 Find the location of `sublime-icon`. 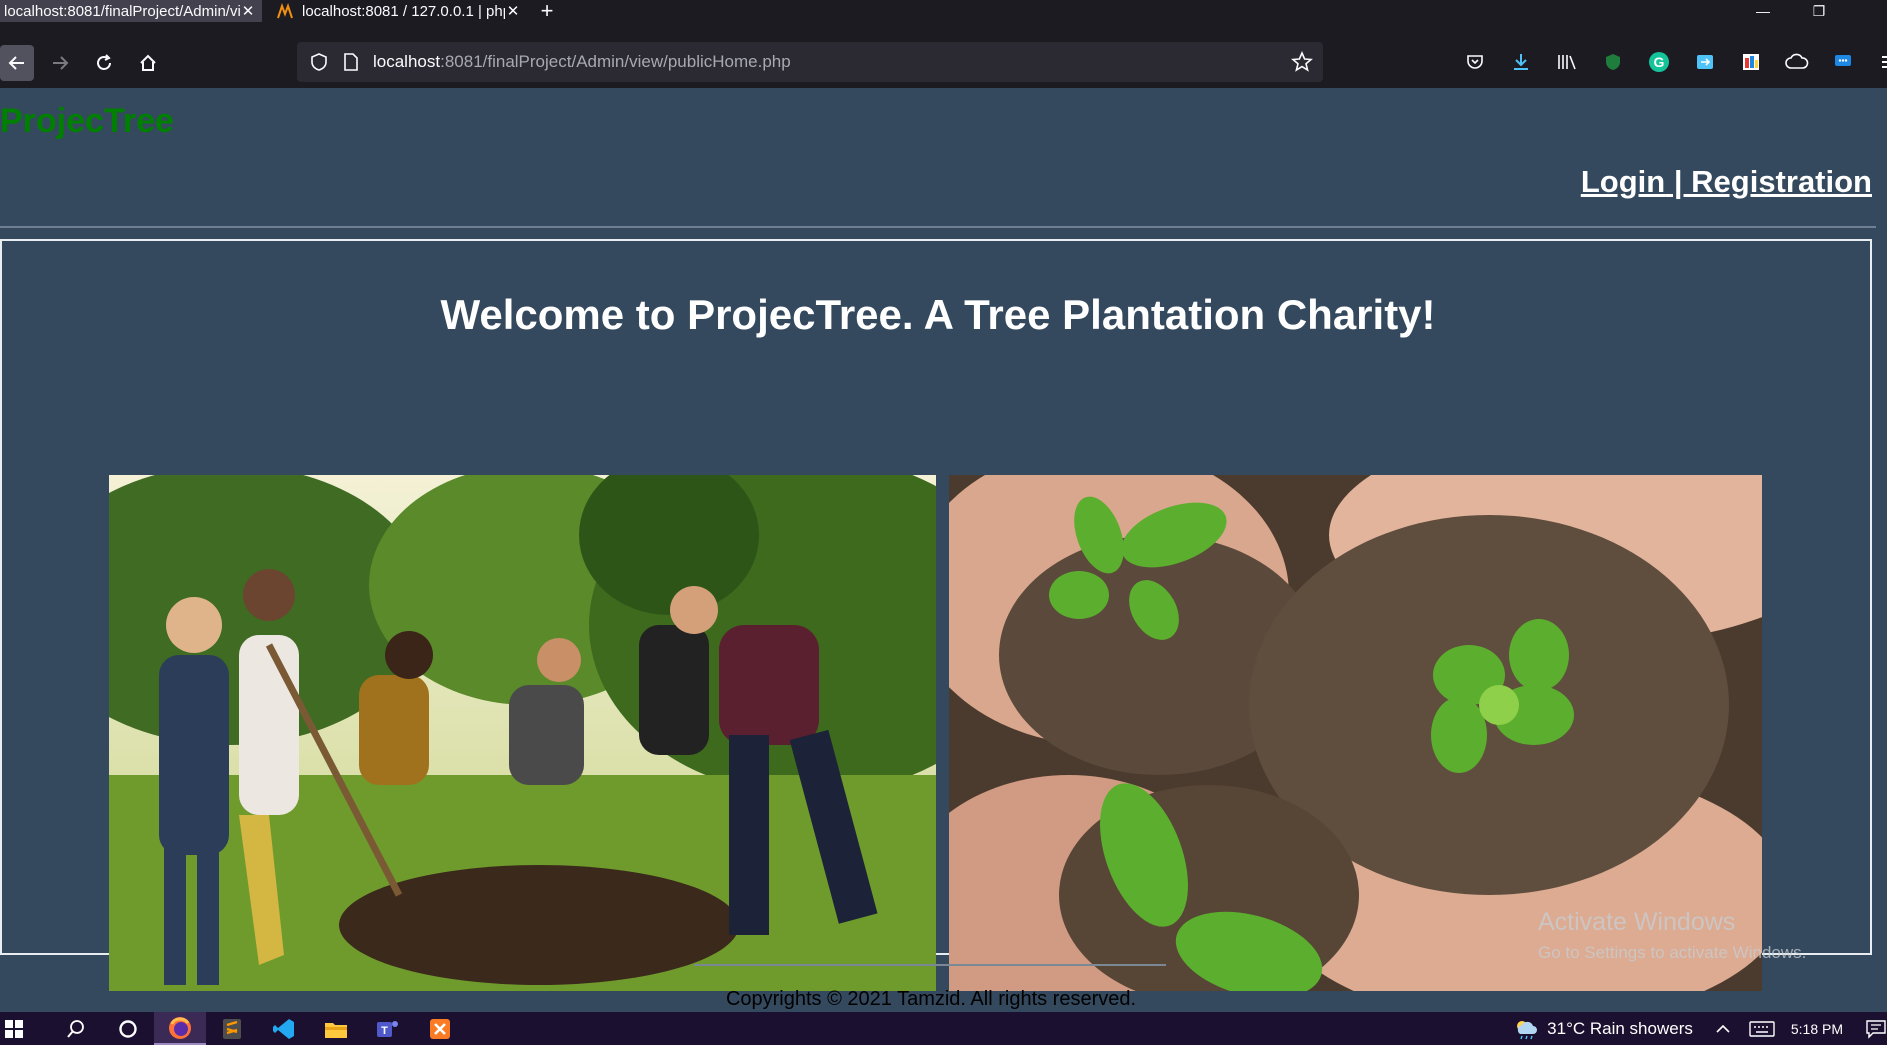

sublime-icon is located at coordinates (232, 1028).